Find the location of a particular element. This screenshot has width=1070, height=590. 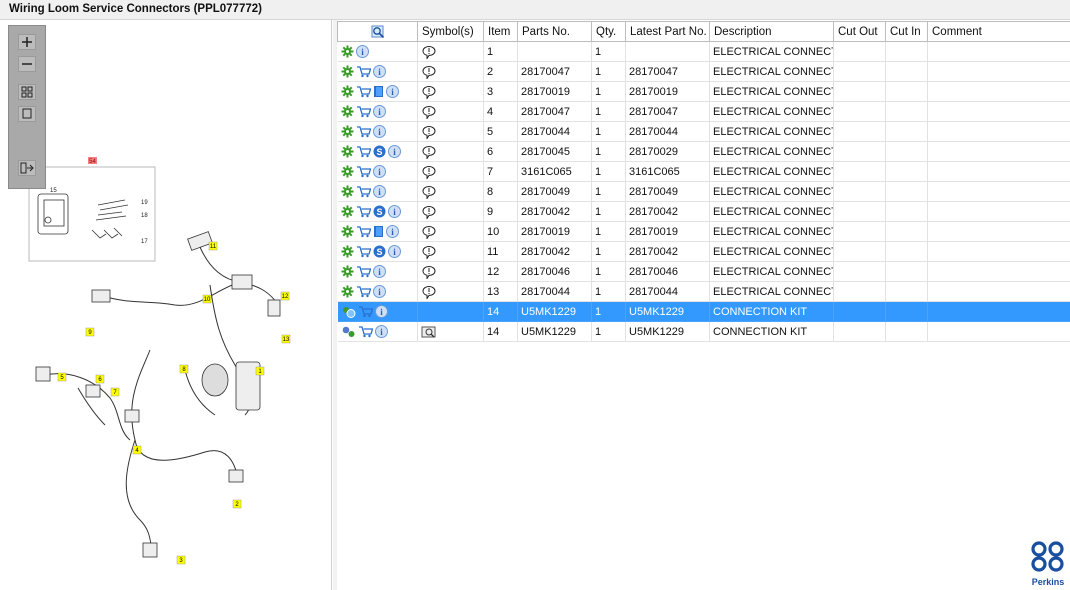

column-header-cut-out: Cut Out is located at coordinates (859, 31).